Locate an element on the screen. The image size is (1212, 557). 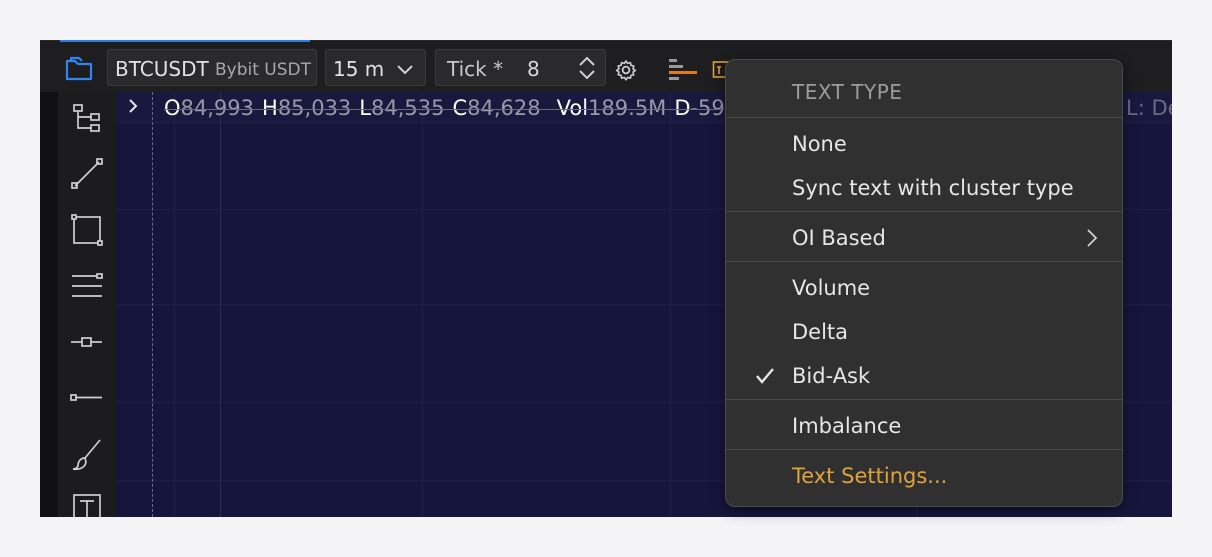
symbol-name: BTCUSDT is located at coordinates (162, 69).